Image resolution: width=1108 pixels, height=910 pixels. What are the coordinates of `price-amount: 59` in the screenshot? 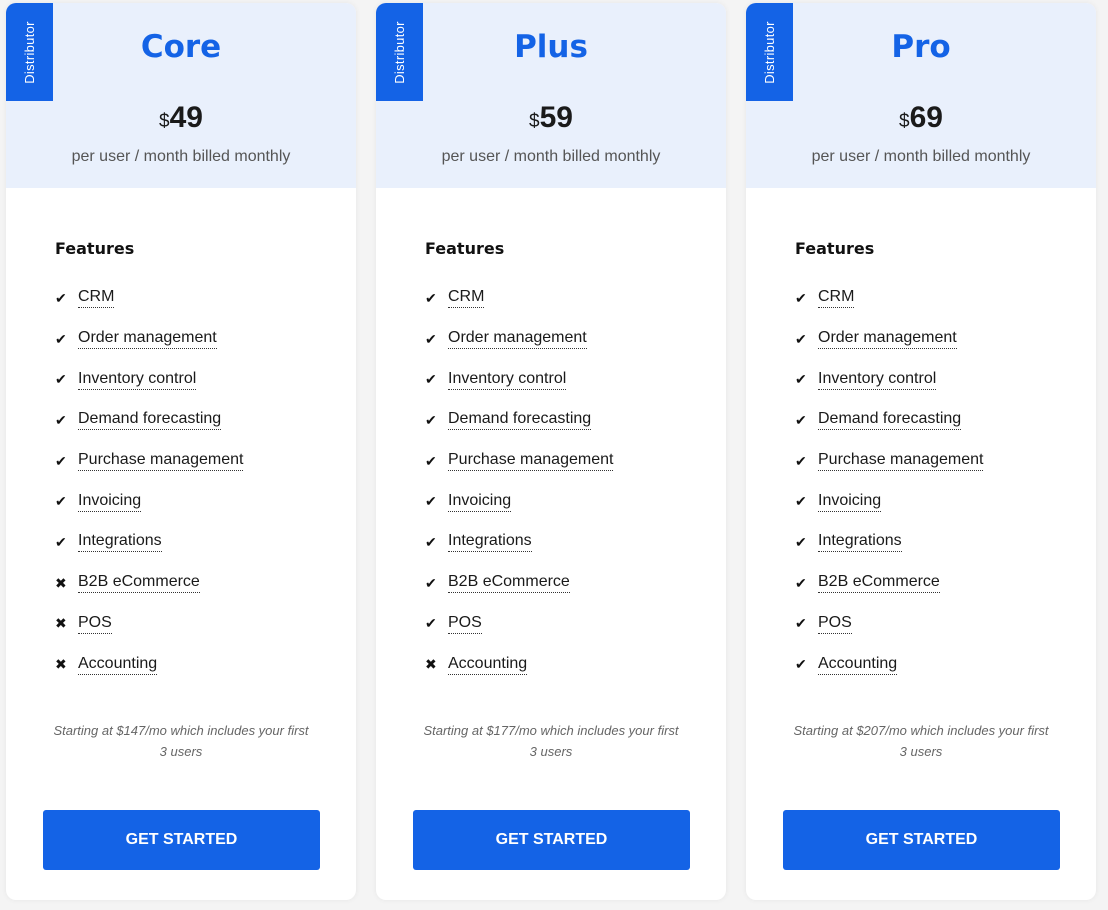 It's located at (556, 117).